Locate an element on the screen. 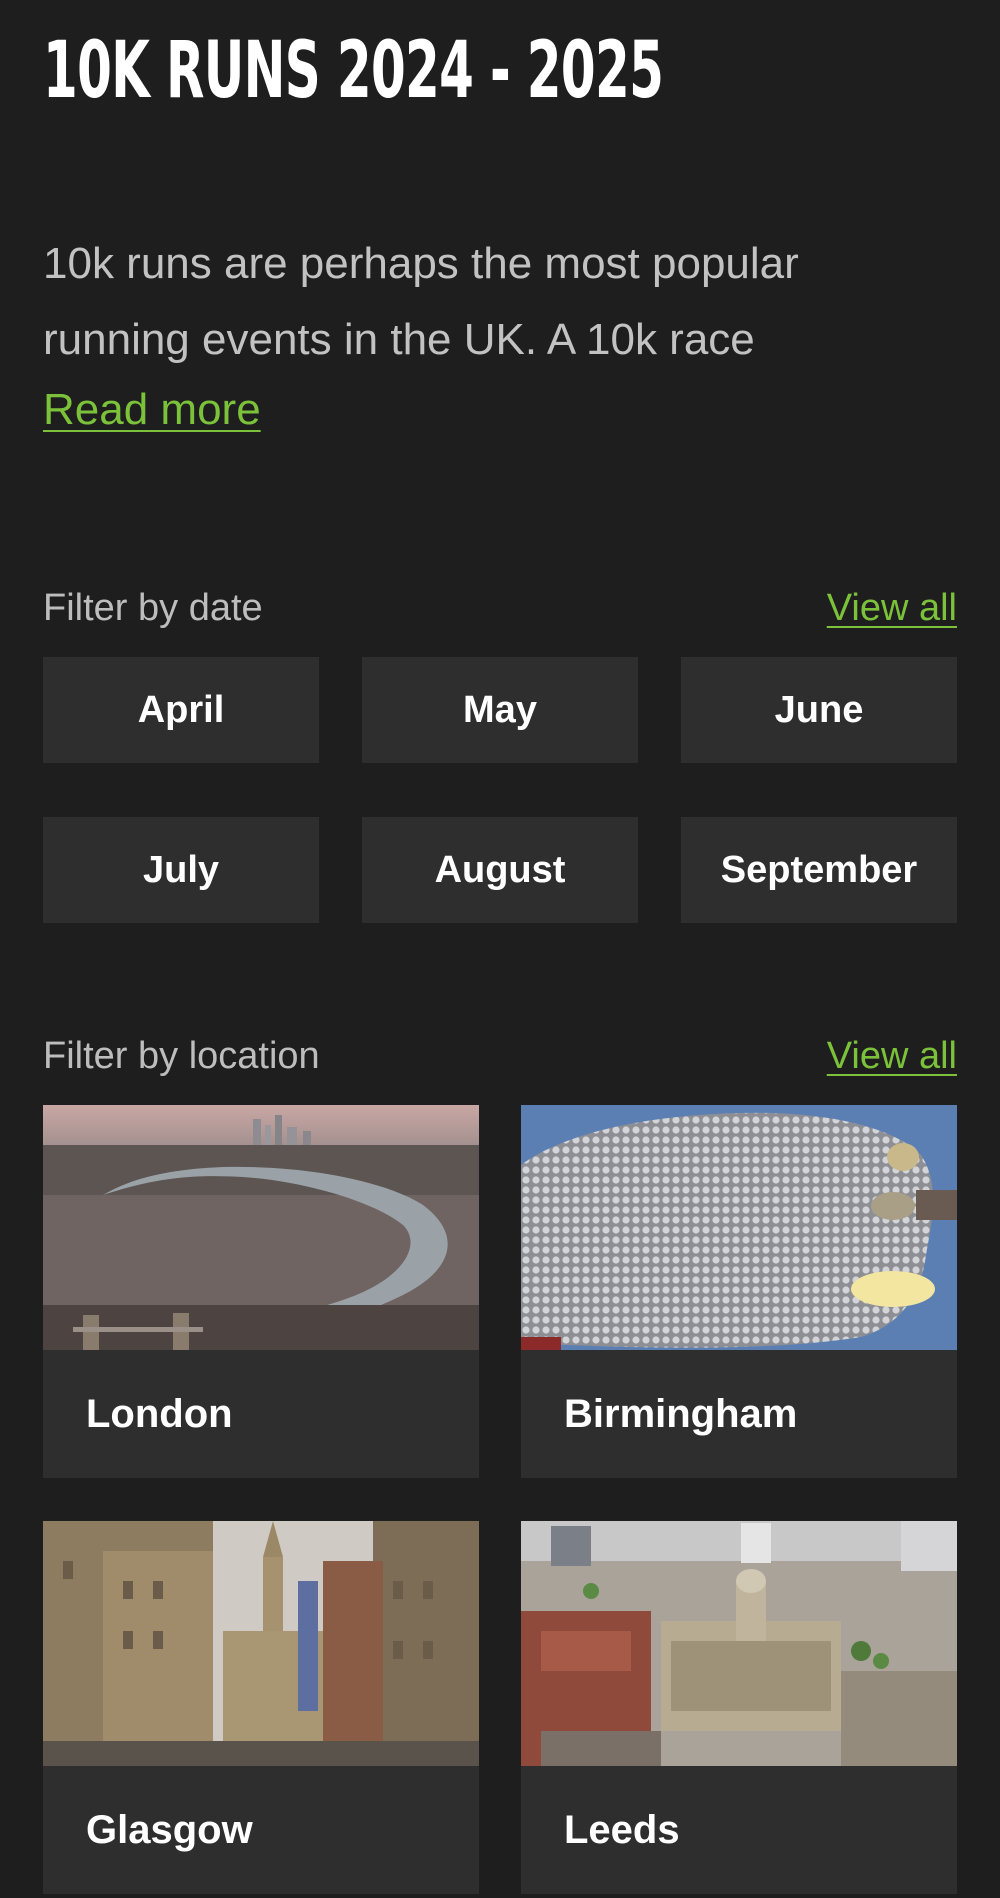  month-button-july: July is located at coordinates (181, 870).